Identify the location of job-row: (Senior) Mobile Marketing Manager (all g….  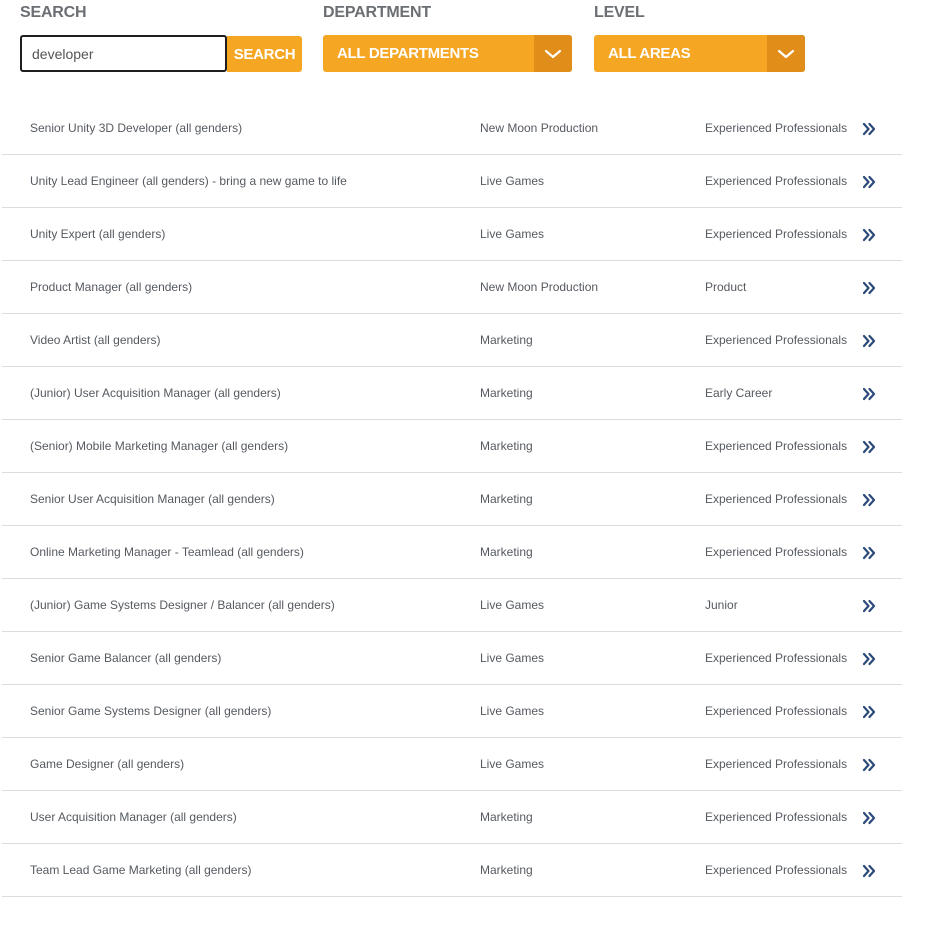
(452, 446).